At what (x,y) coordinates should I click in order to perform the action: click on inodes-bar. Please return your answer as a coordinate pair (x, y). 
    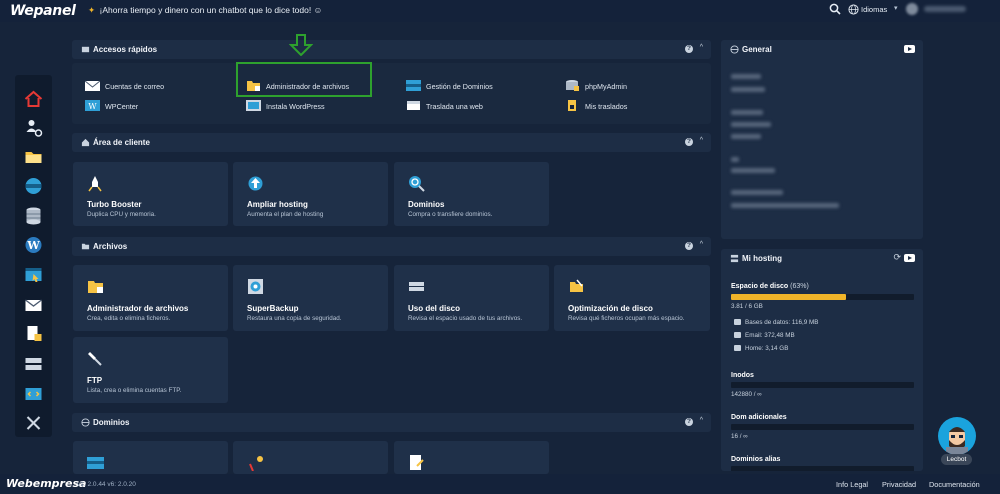
    Looking at the image, I should click on (822, 385).